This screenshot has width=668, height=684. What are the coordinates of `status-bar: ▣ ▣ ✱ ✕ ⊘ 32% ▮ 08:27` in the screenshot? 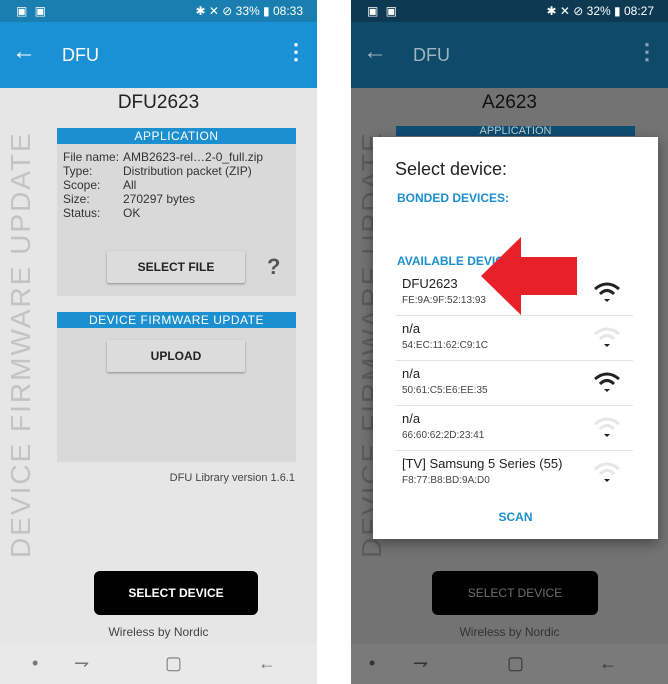 It's located at (509, 11).